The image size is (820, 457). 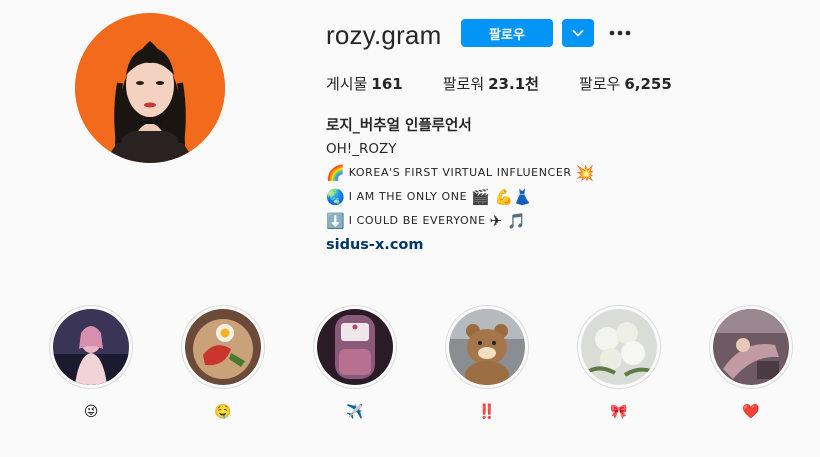 What do you see at coordinates (387, 84) in the screenshot?
I see `stat-posts-count: 161` at bounding box center [387, 84].